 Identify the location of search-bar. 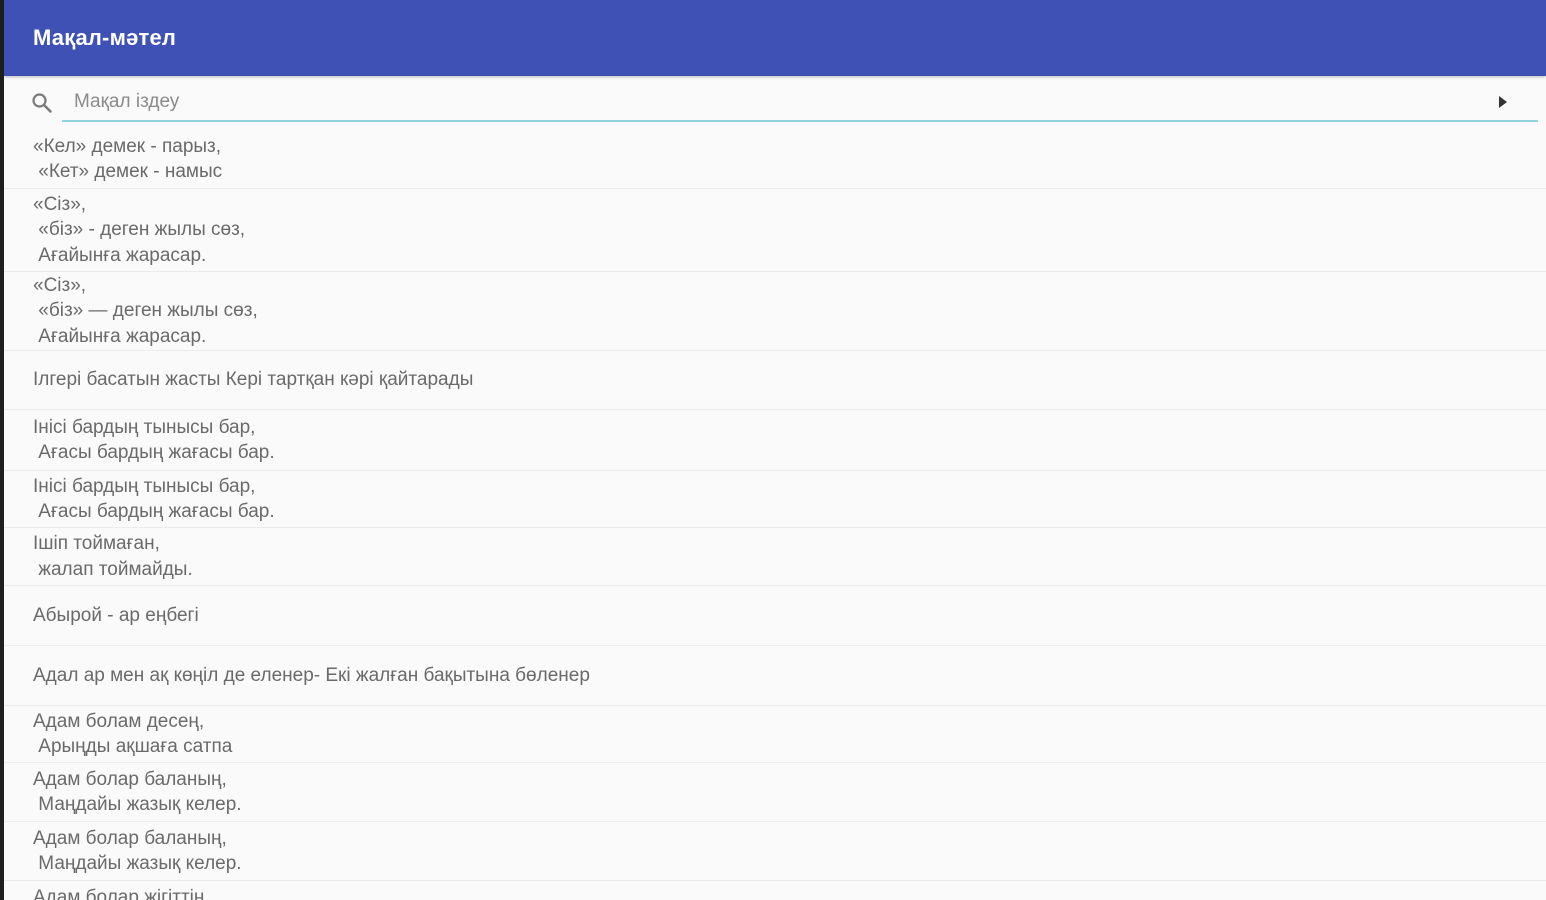
(775, 103).